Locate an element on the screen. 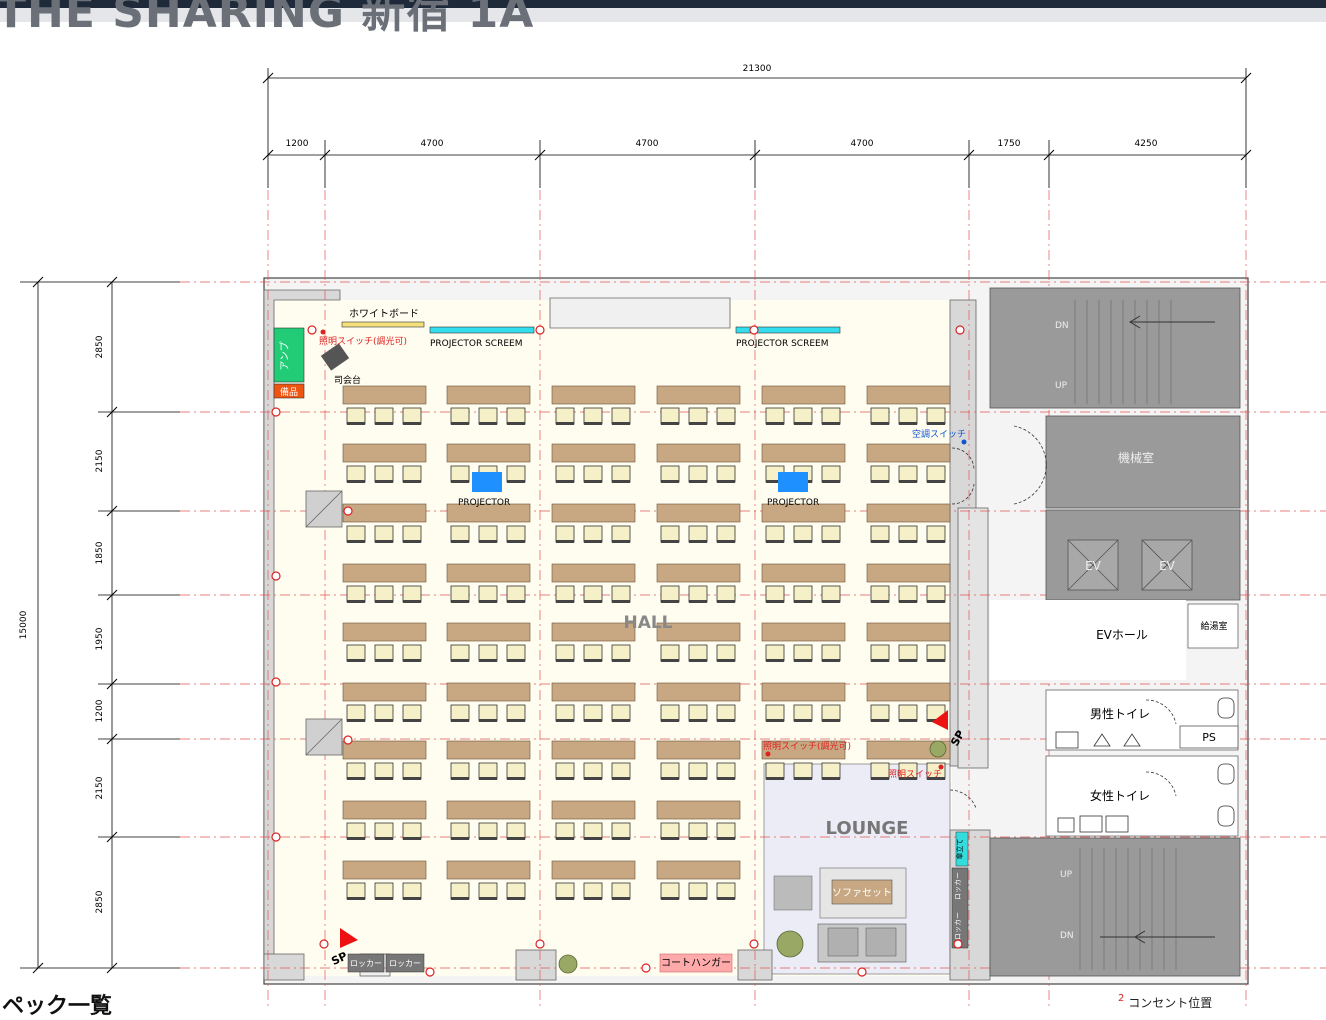  outlet-label: コンセント位置 is located at coordinates (1170, 1003).